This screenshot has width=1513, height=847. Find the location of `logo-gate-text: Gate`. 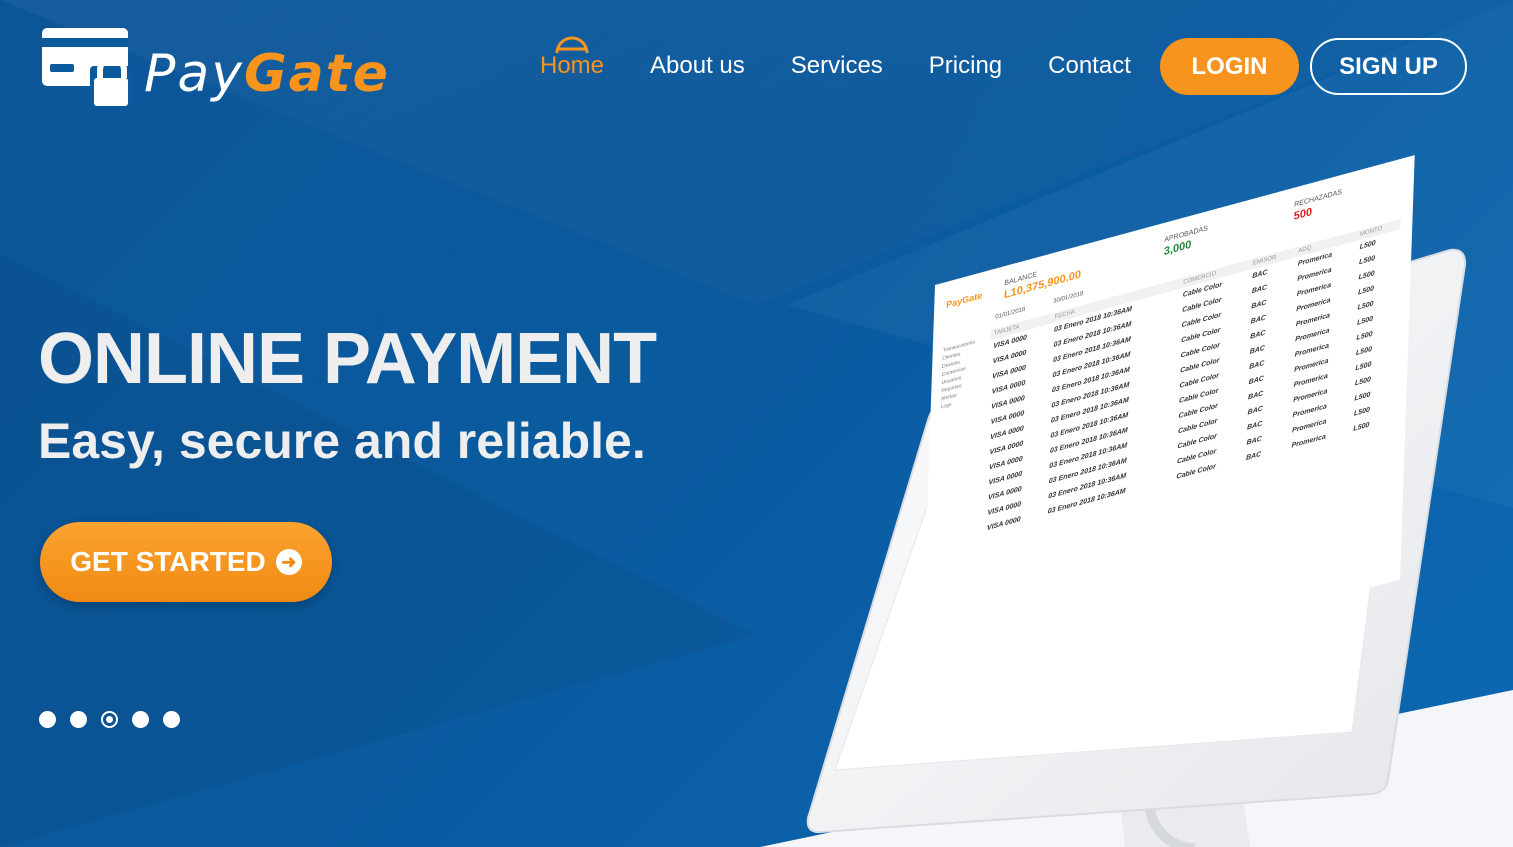

logo-gate-text: Gate is located at coordinates (317, 74).